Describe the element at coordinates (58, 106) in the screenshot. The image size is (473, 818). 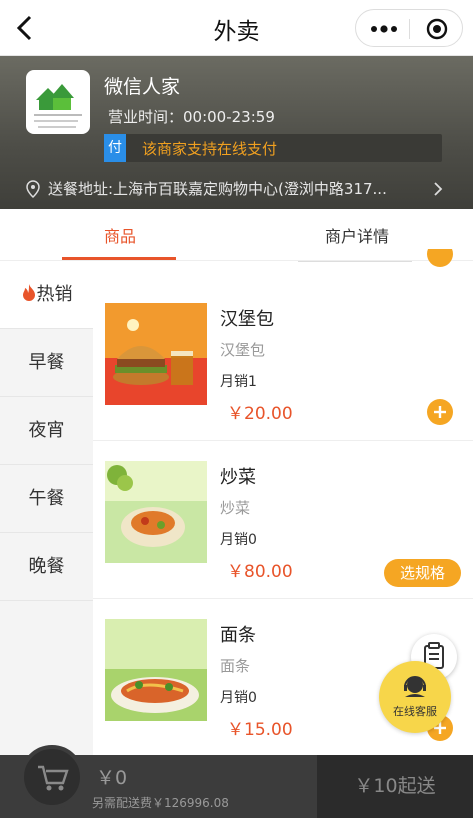
I see `house-logo-icon` at that location.